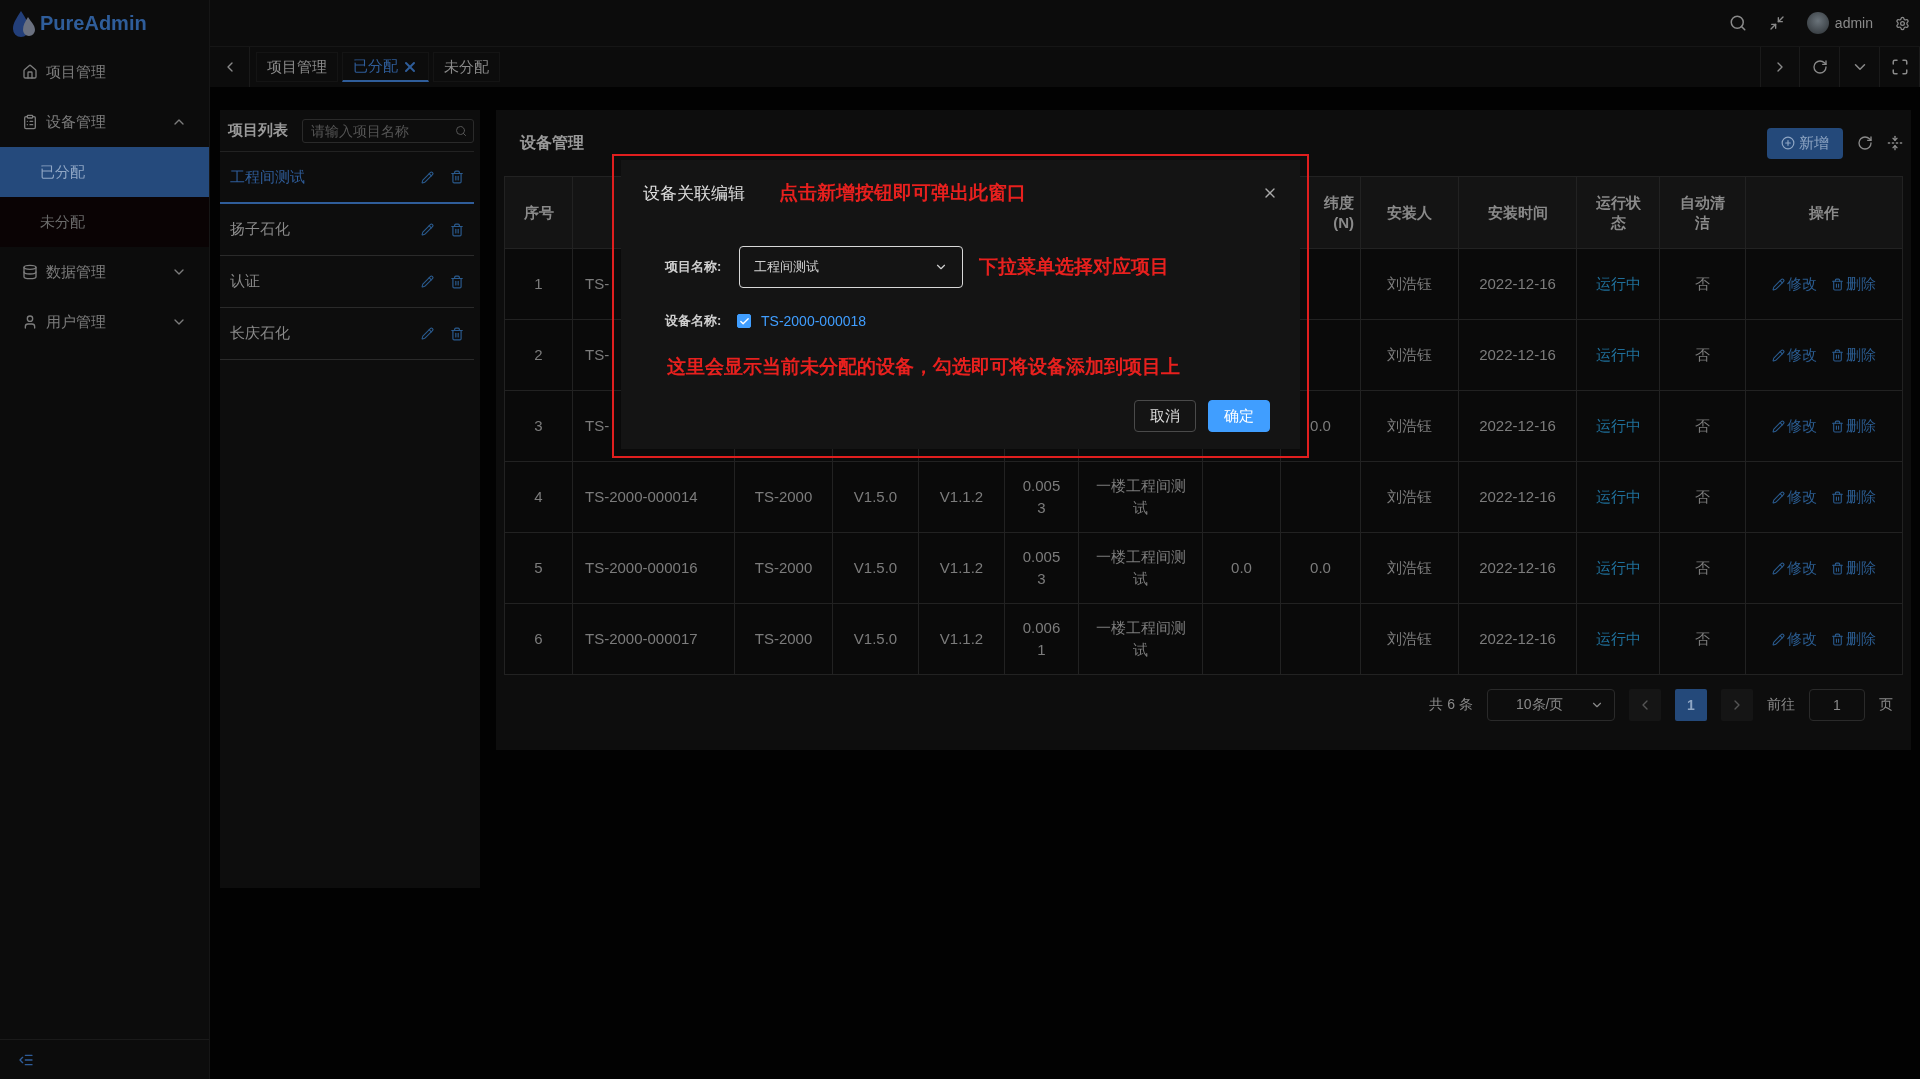 This screenshot has width=1920, height=1079. Describe the element at coordinates (1837, 705) in the screenshot. I see `page-input: 1` at that location.